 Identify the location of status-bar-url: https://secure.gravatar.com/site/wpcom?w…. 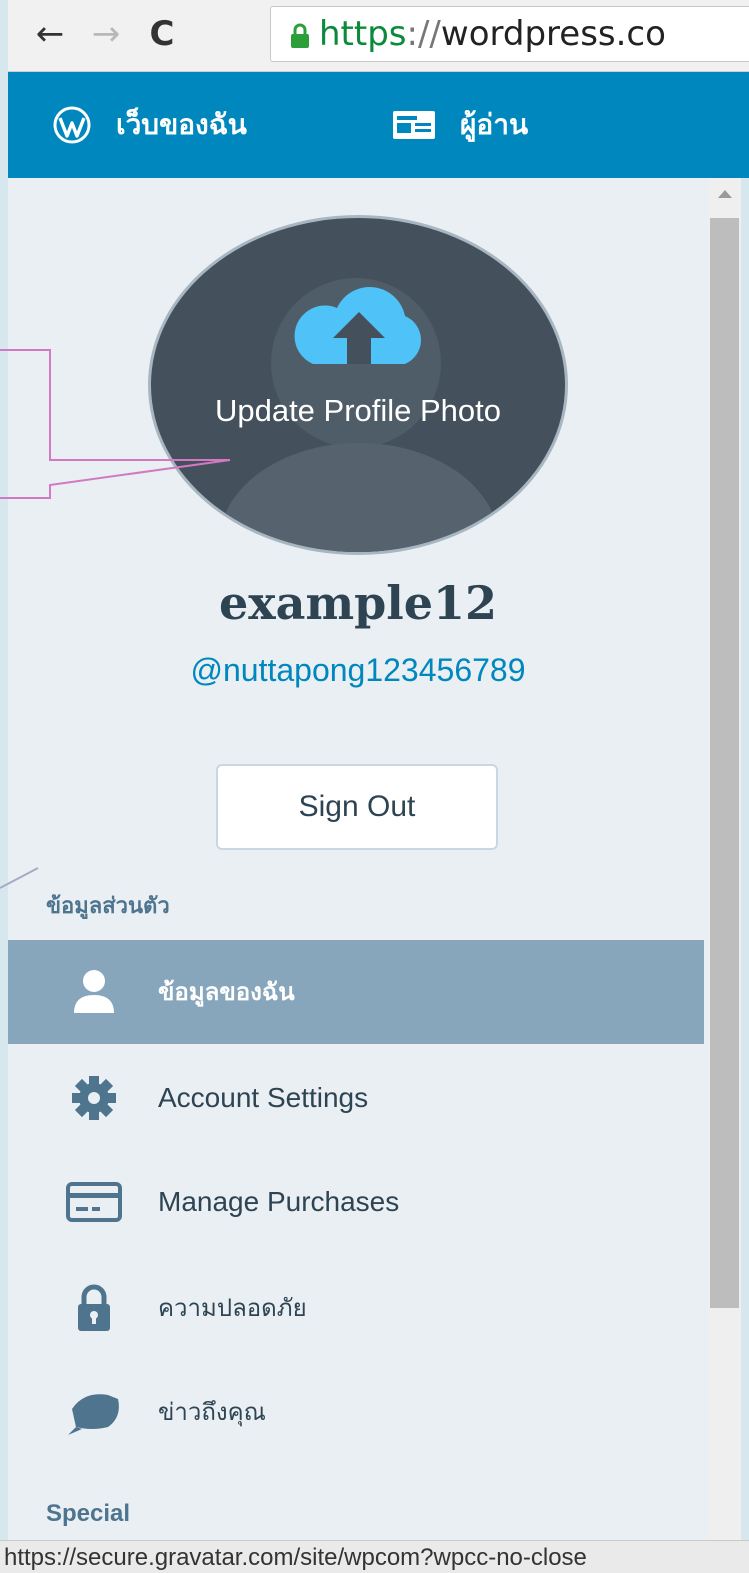
(374, 1556).